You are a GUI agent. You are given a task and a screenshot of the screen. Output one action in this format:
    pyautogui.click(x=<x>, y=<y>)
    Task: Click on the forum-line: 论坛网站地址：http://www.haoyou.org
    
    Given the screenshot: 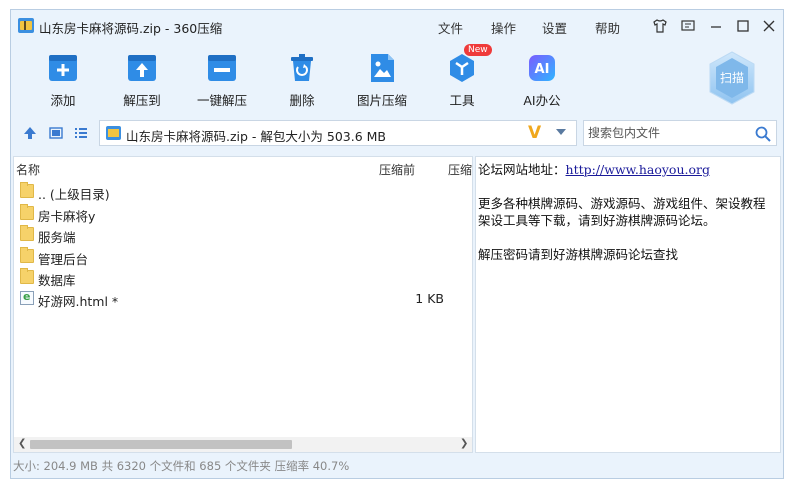 What is the action you would take?
    pyautogui.click(x=594, y=168)
    